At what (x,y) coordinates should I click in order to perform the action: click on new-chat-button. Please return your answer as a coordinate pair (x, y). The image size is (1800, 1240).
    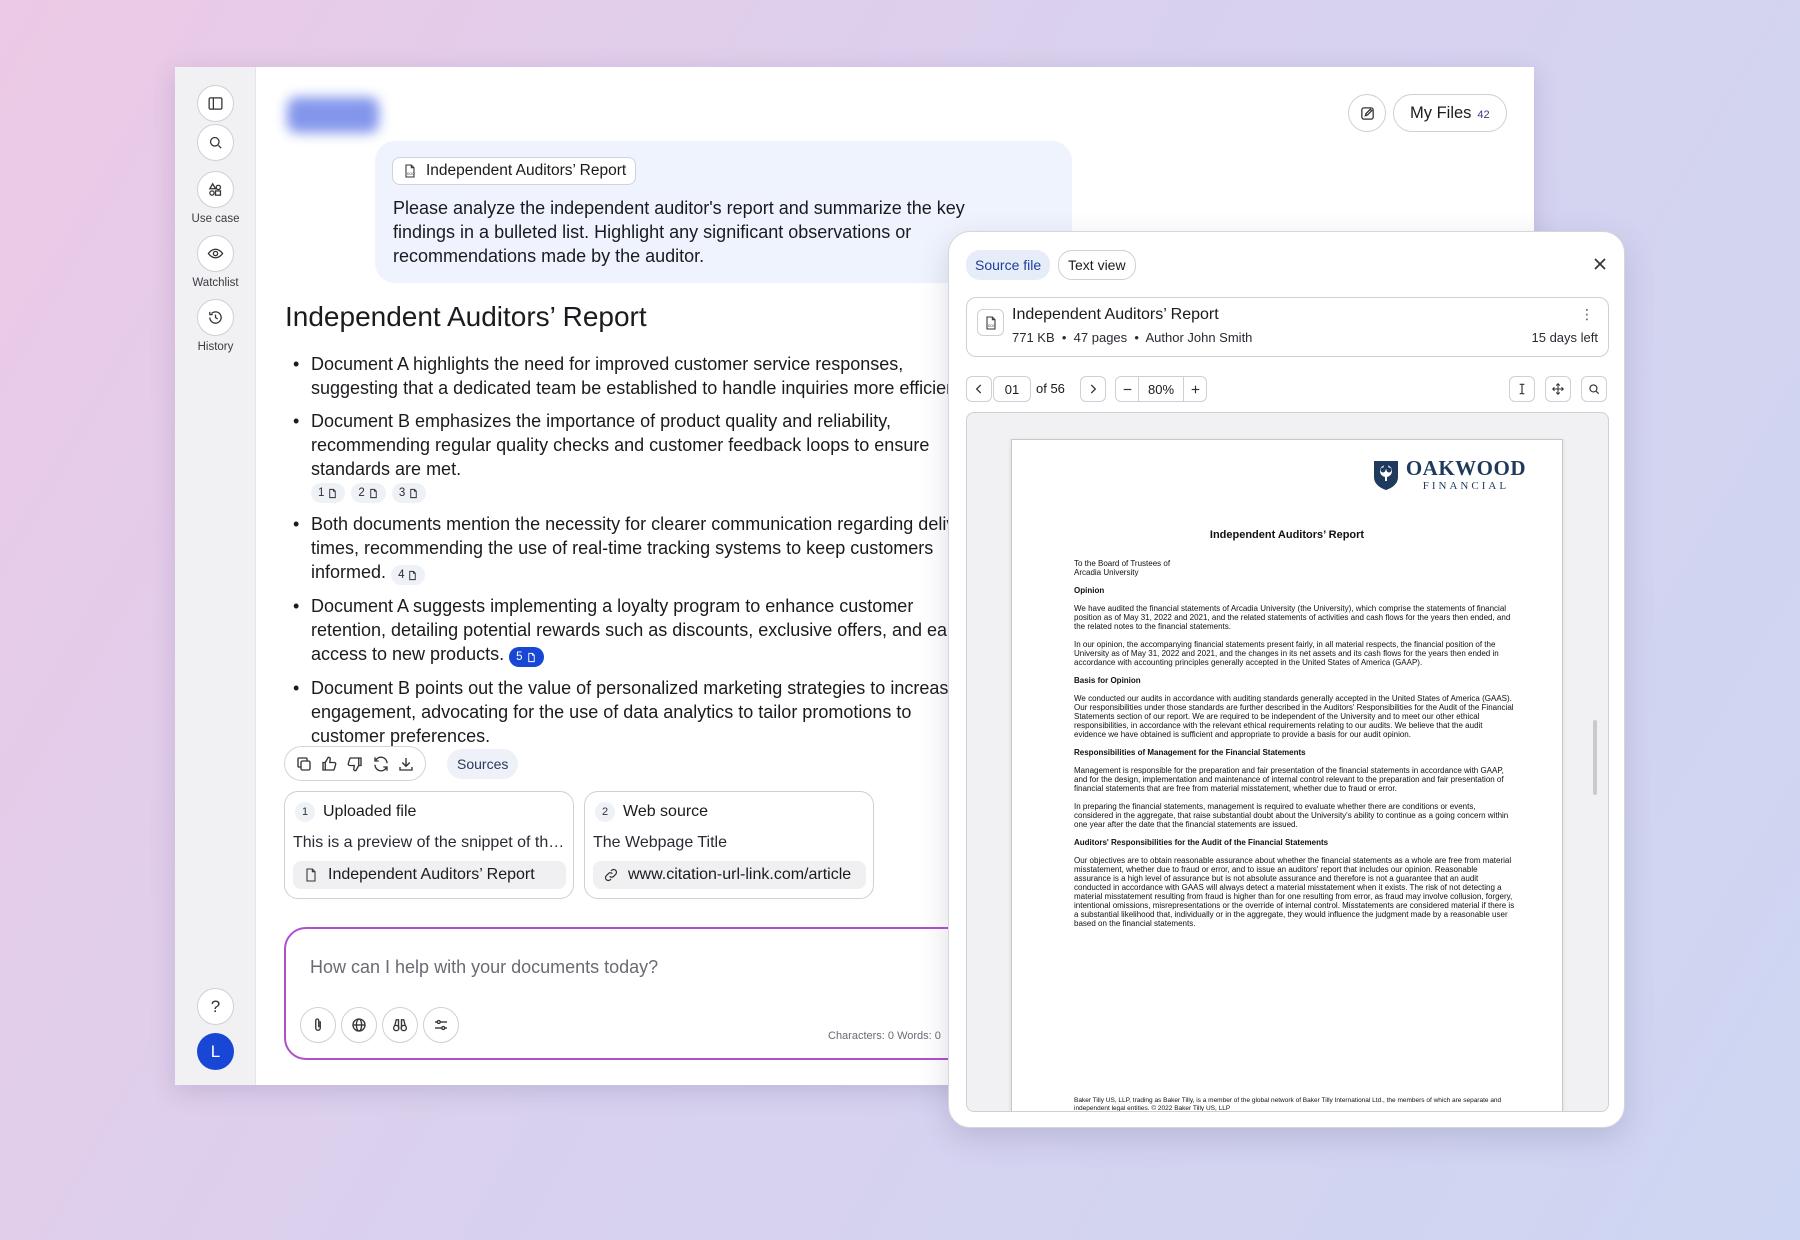
    Looking at the image, I should click on (1367, 113).